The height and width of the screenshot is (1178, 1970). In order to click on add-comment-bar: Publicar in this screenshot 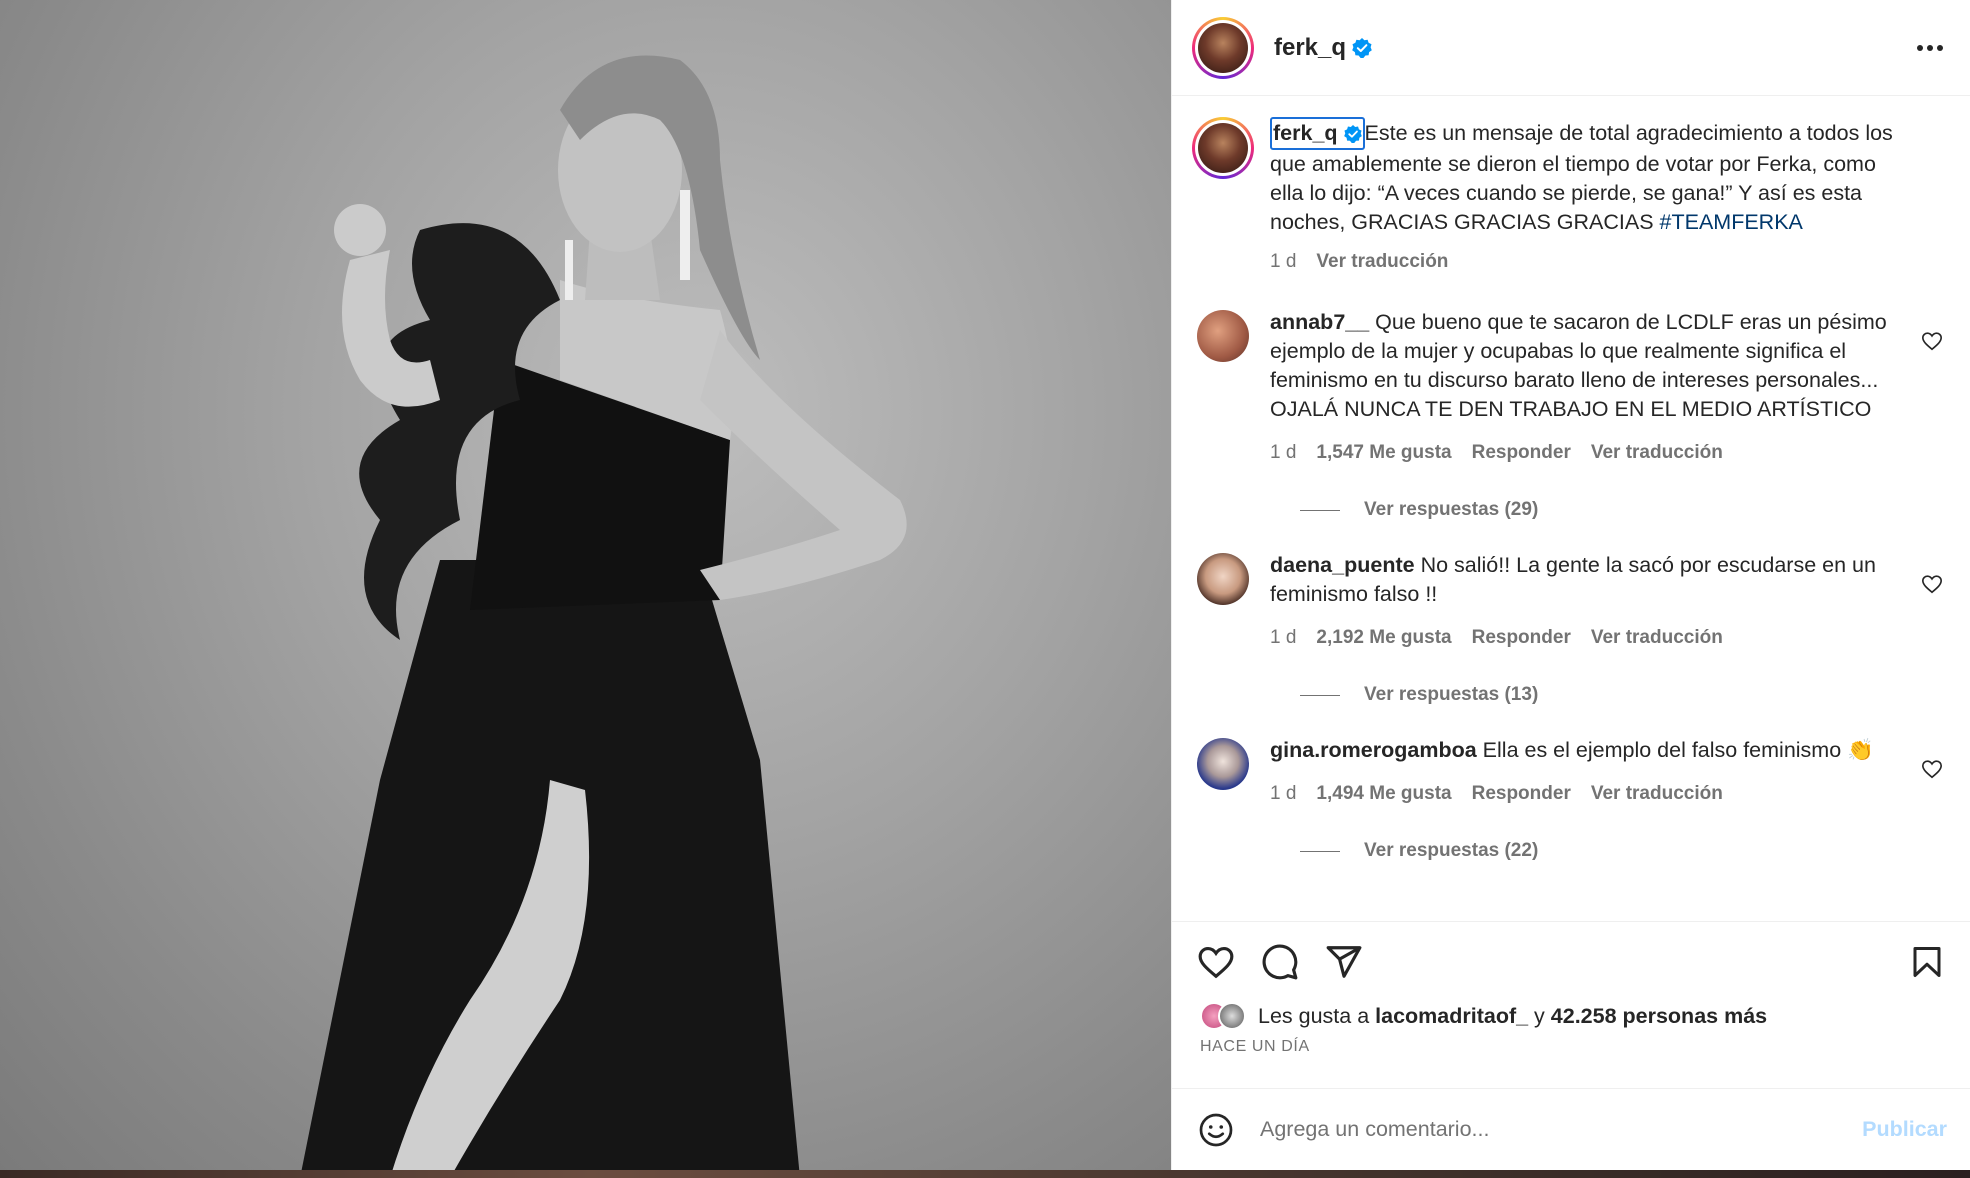, I will do `click(1571, 1129)`.